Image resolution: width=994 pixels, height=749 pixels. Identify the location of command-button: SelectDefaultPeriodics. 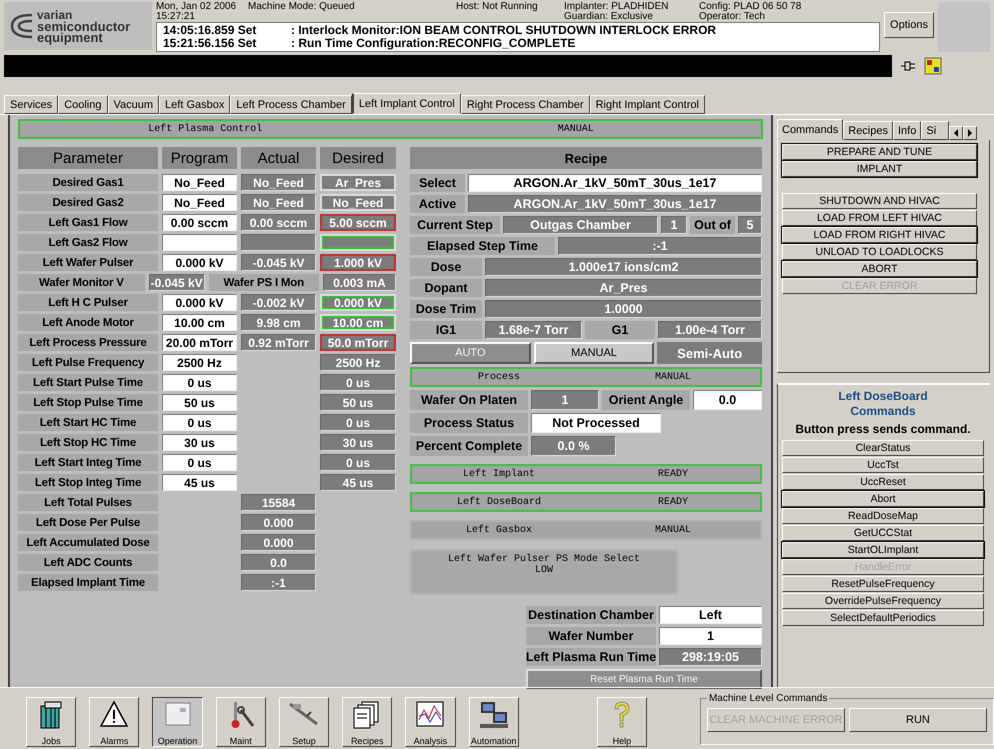
(883, 618).